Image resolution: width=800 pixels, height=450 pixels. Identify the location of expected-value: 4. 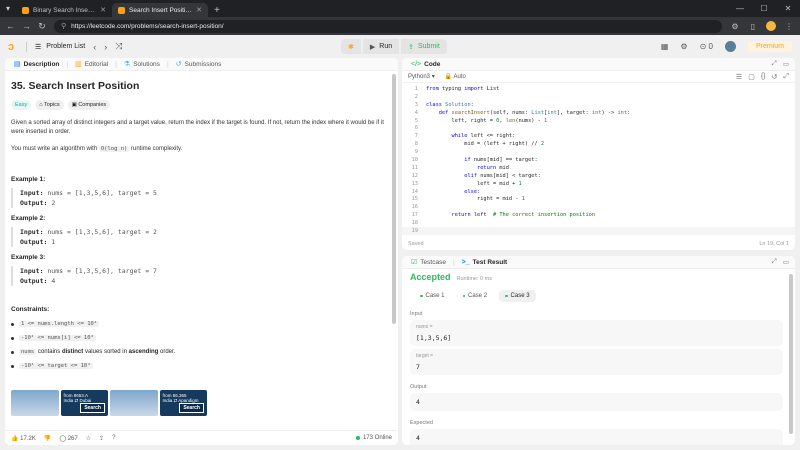
(418, 438).